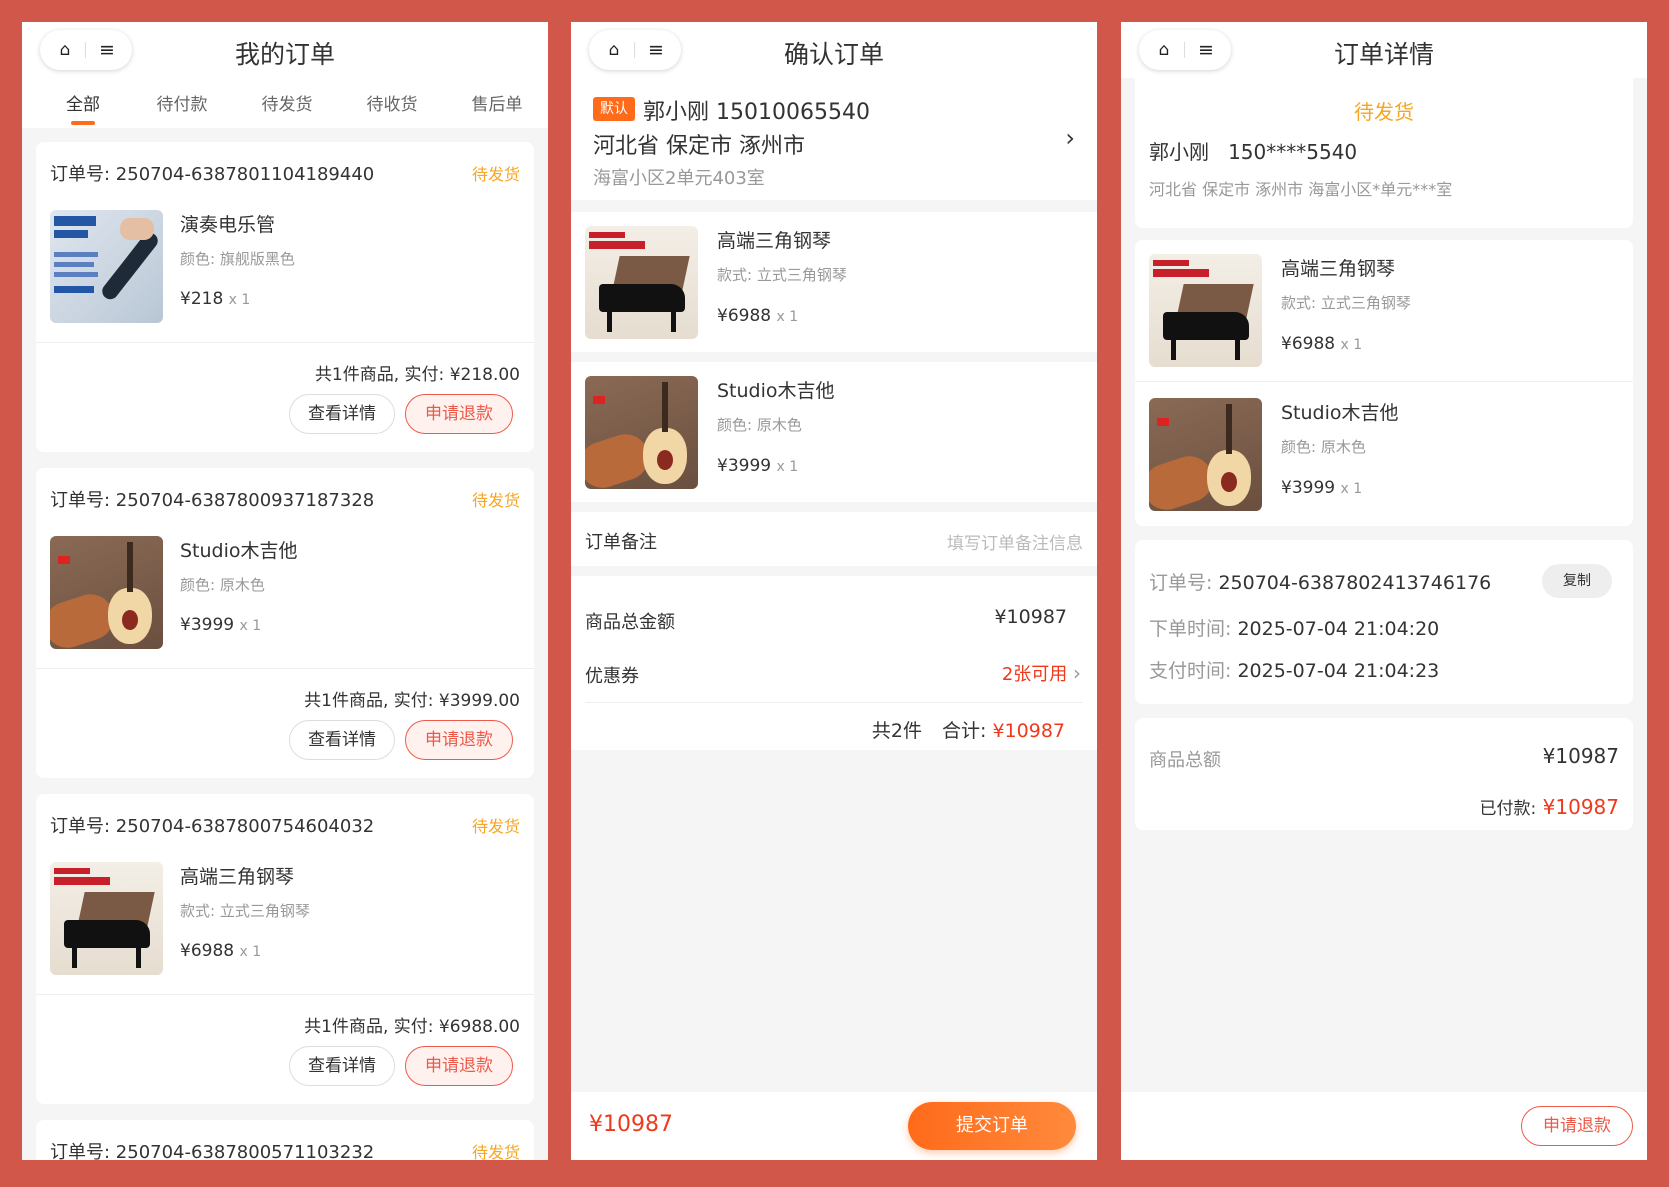 The image size is (1669, 1187). I want to click on tab-after-sales: 售后单, so click(497, 102).